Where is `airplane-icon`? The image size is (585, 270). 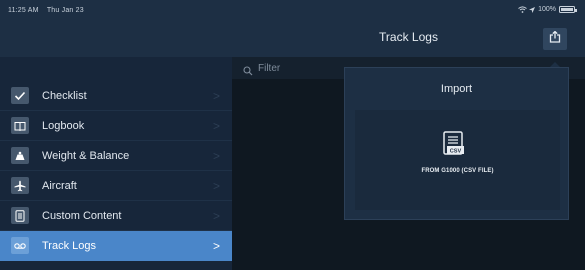
airplane-icon is located at coordinates (20, 185).